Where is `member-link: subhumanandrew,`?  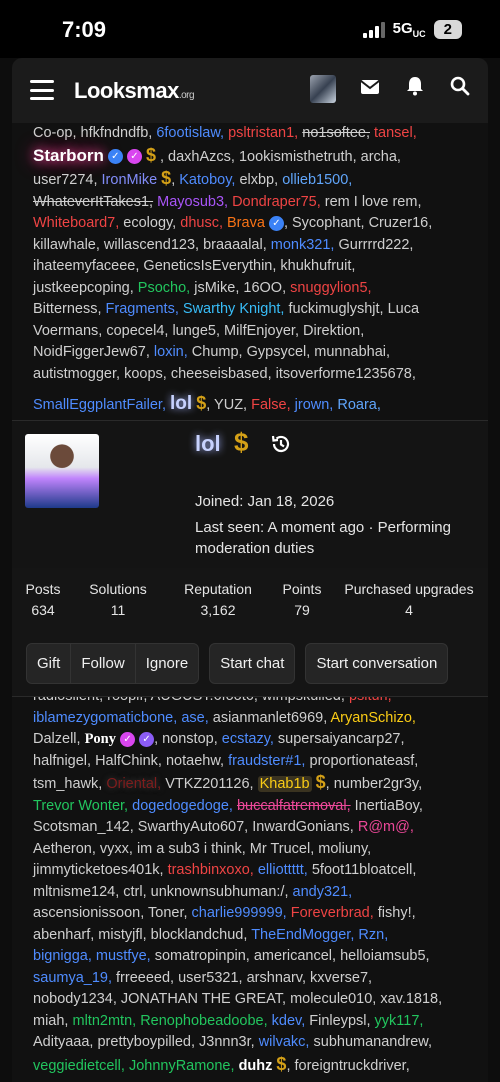
member-link: subhumanandrew, is located at coordinates (373, 1042).